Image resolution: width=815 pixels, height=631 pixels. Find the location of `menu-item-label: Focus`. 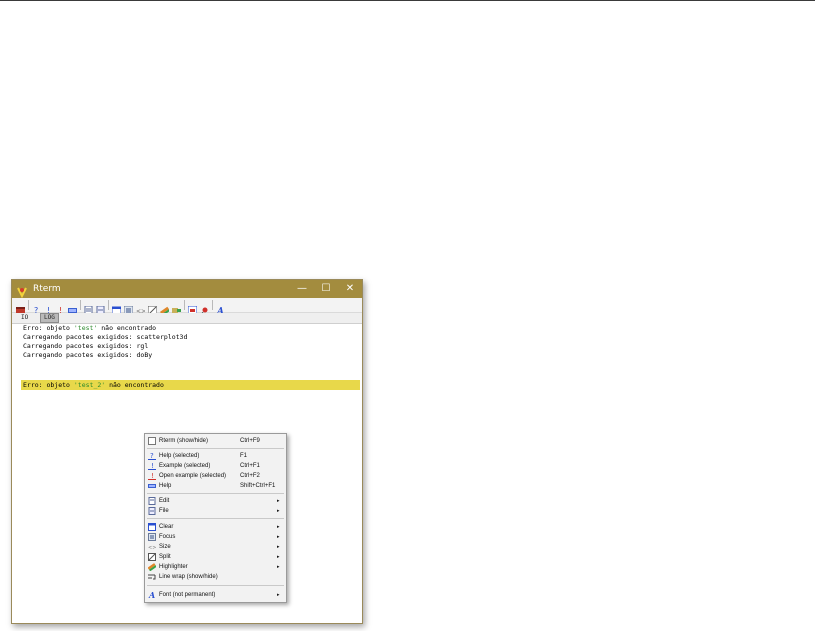

menu-item-label: Focus is located at coordinates (167, 537).